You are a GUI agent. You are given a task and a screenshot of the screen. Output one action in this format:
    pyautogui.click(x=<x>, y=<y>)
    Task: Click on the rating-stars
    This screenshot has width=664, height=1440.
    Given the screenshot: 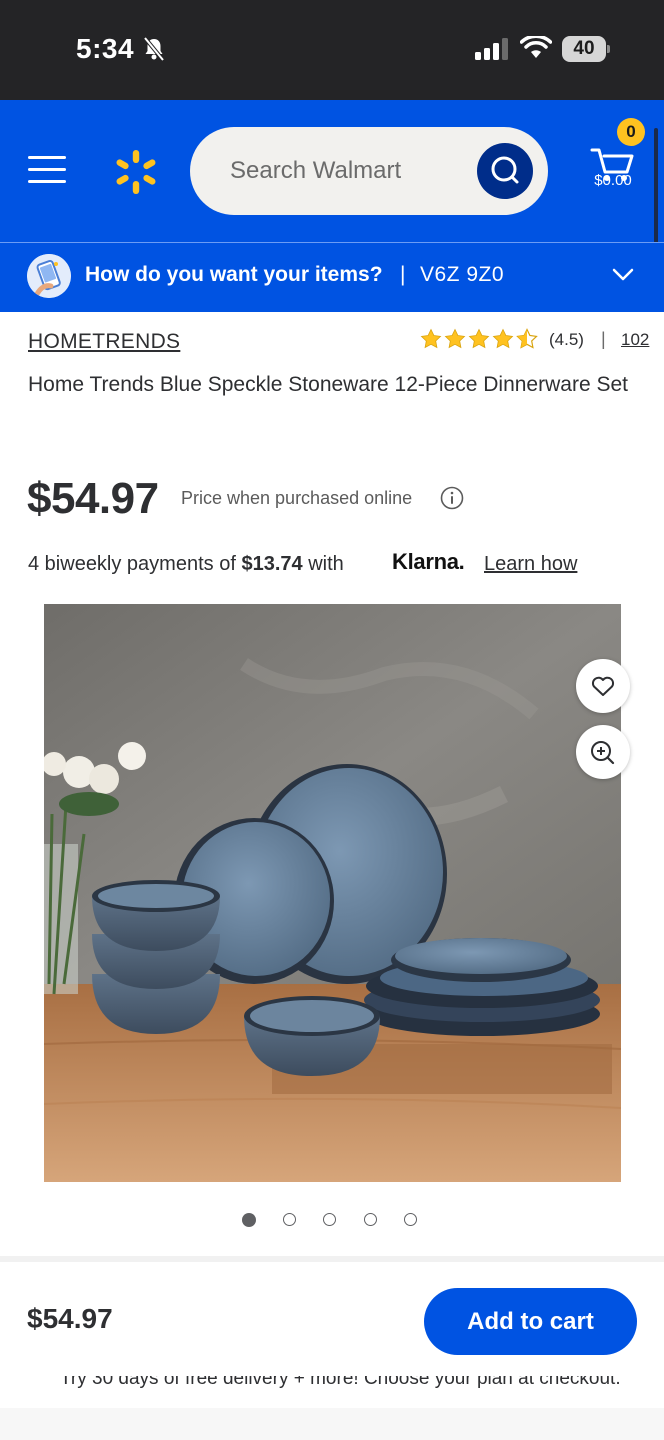 What is the action you would take?
    pyautogui.click(x=479, y=338)
    